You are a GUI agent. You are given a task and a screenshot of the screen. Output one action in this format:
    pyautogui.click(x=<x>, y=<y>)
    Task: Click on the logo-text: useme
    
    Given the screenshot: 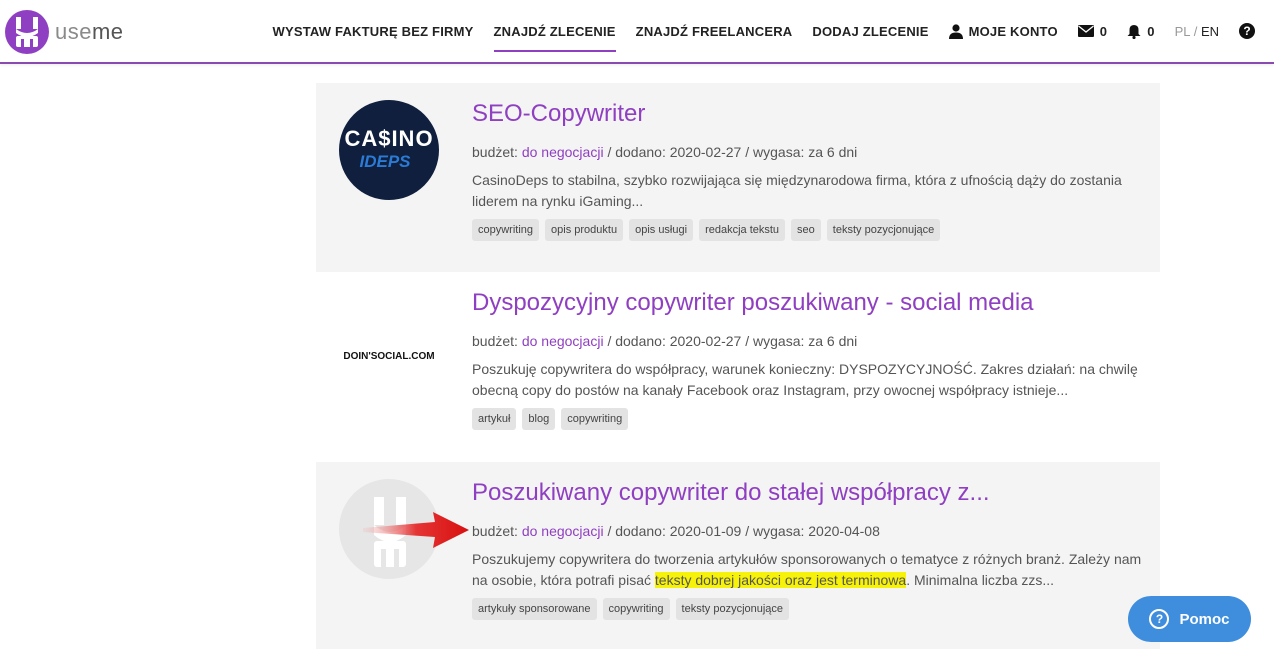 What is the action you would take?
    pyautogui.click(x=89, y=31)
    